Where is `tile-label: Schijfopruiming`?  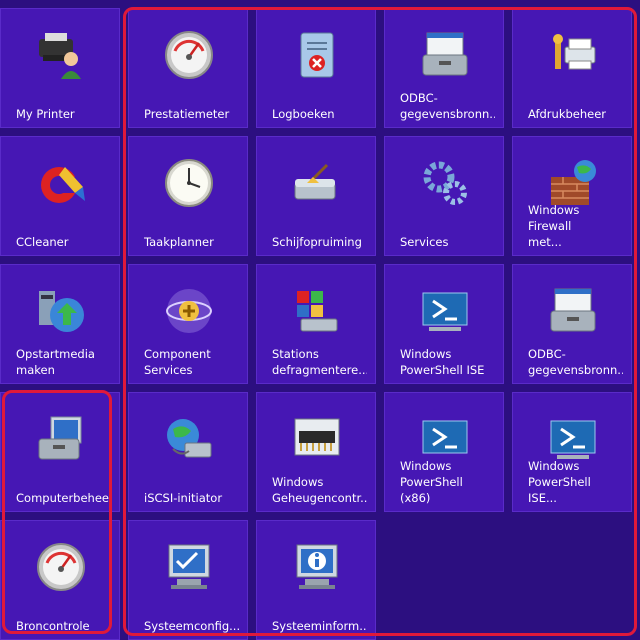 tile-label: Schijfopruiming is located at coordinates (317, 242).